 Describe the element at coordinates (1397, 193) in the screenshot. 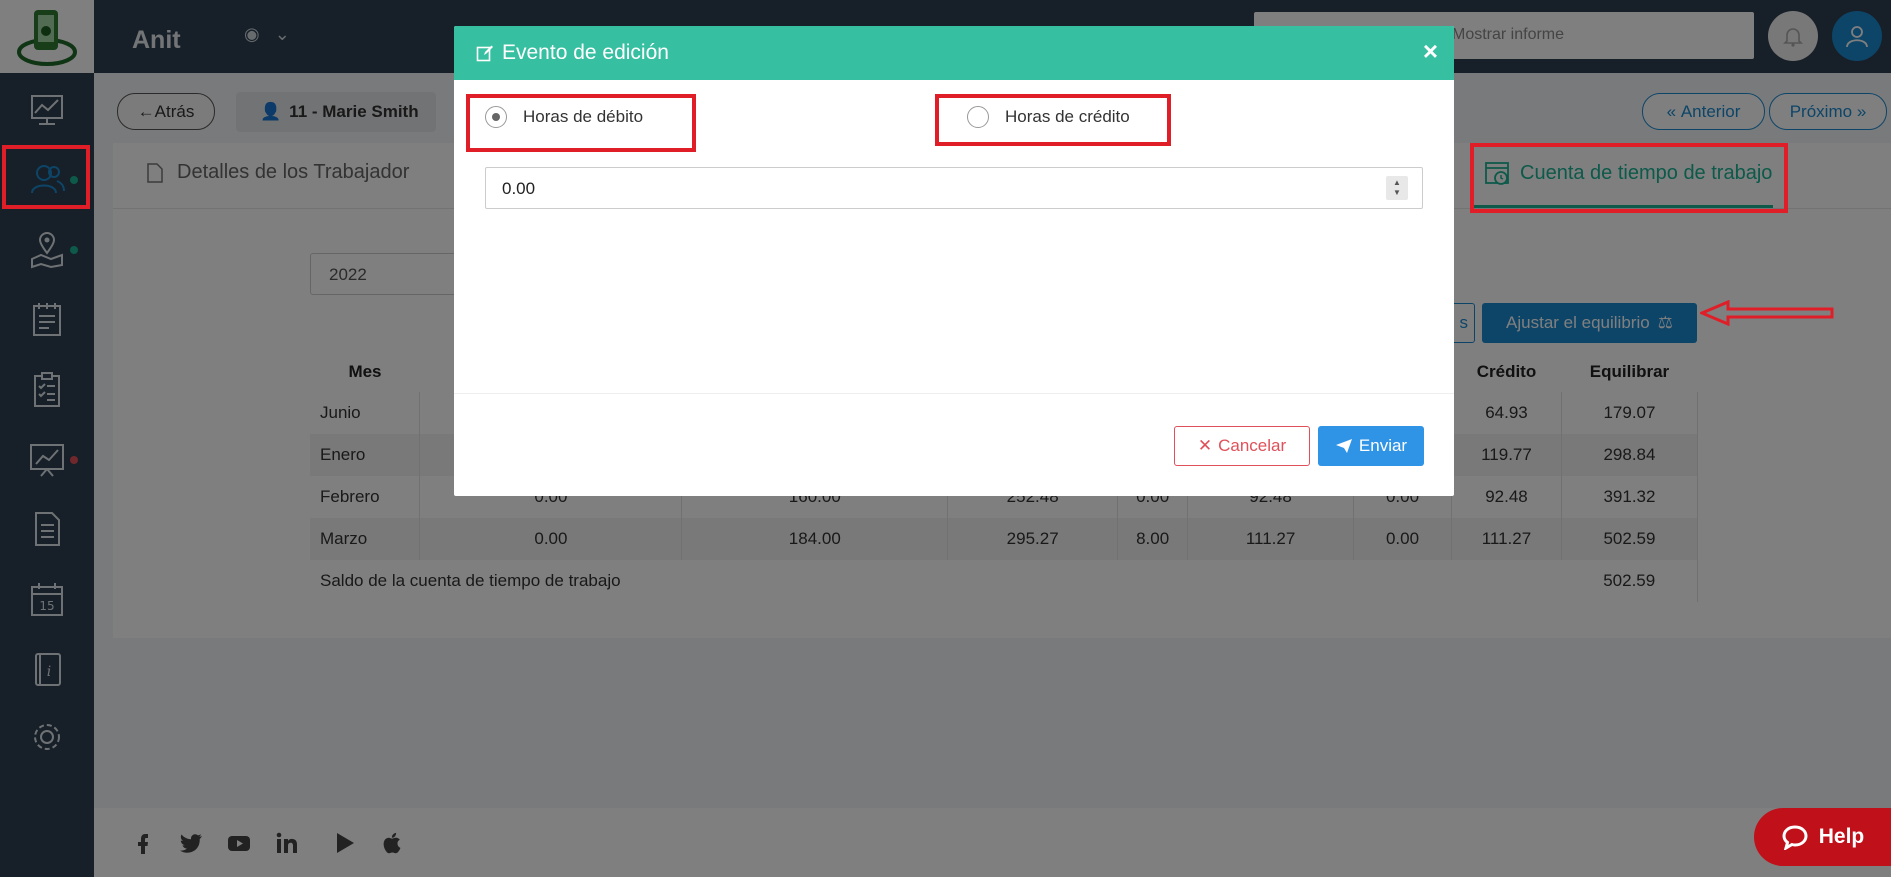

I see `chevron-down-icon: ▼` at that location.